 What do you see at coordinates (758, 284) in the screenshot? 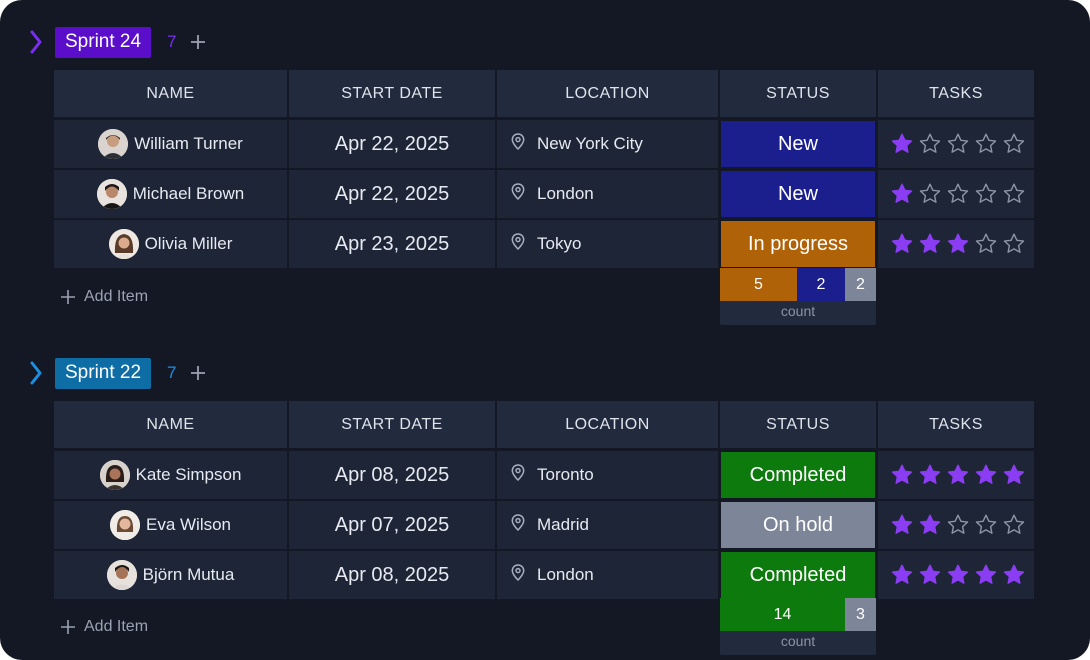
I see `summary-segment: 5` at bounding box center [758, 284].